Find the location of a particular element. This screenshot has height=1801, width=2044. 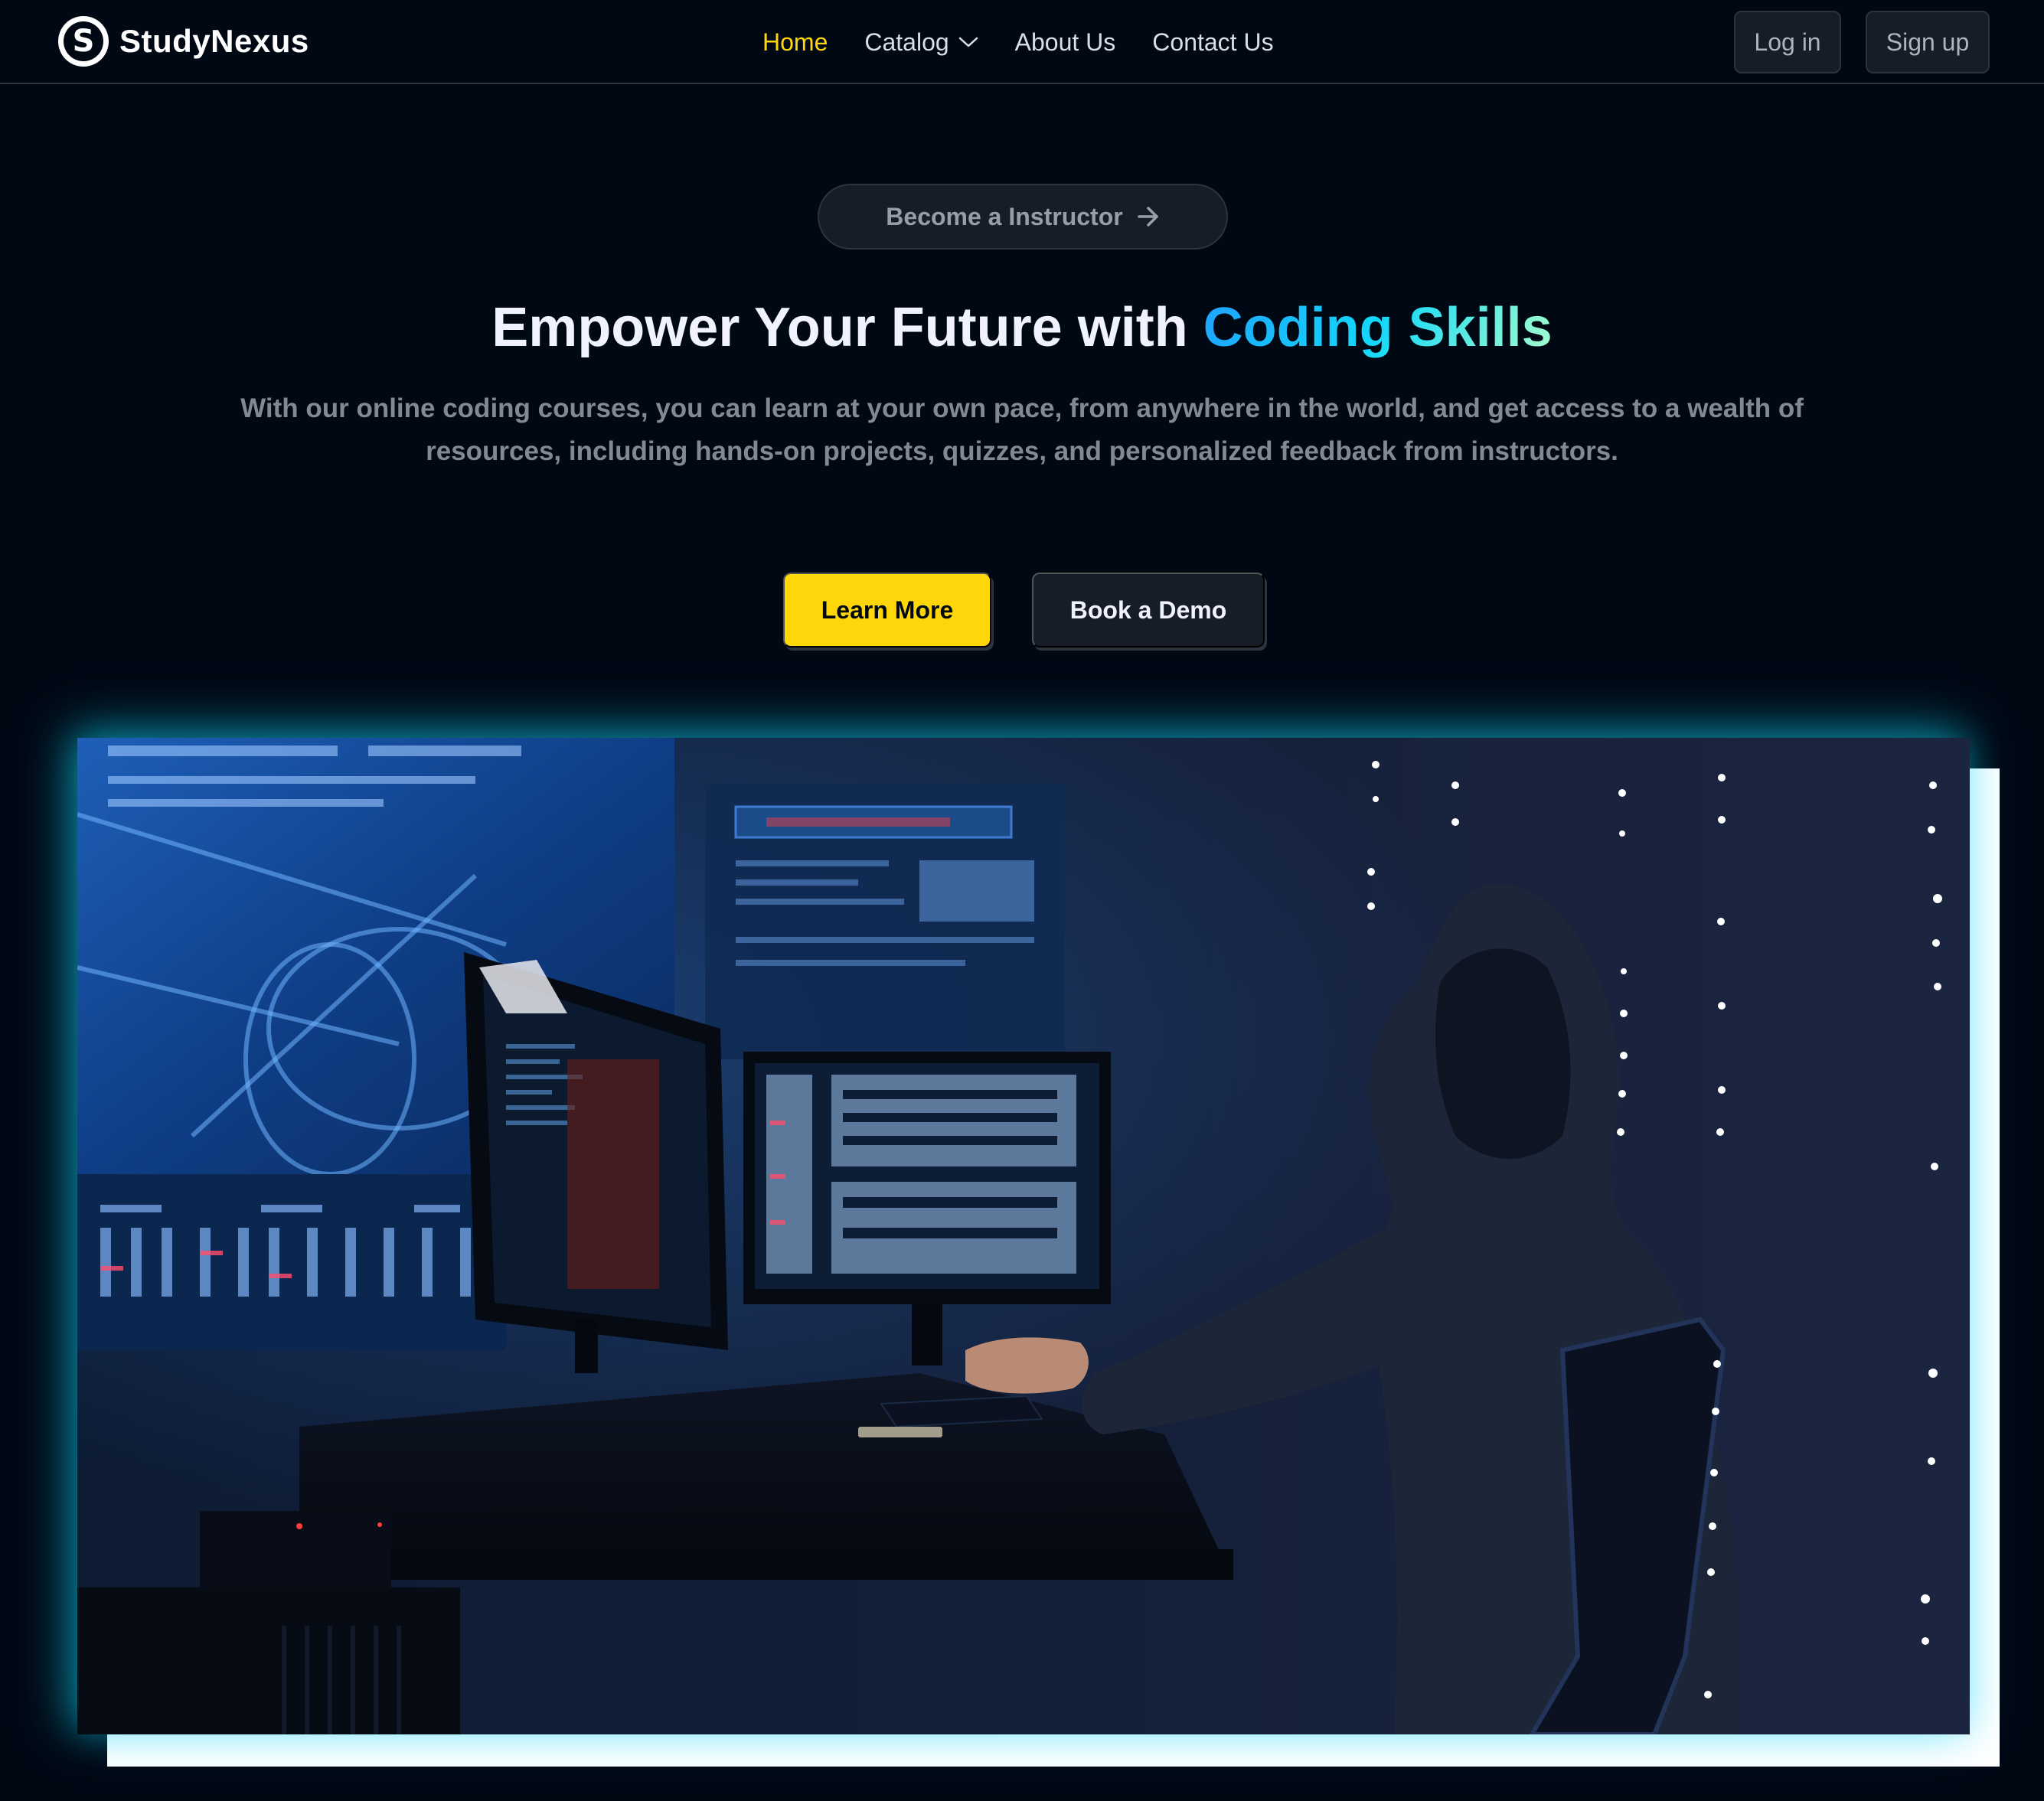

brand-name: StudyNexus is located at coordinates (214, 41).